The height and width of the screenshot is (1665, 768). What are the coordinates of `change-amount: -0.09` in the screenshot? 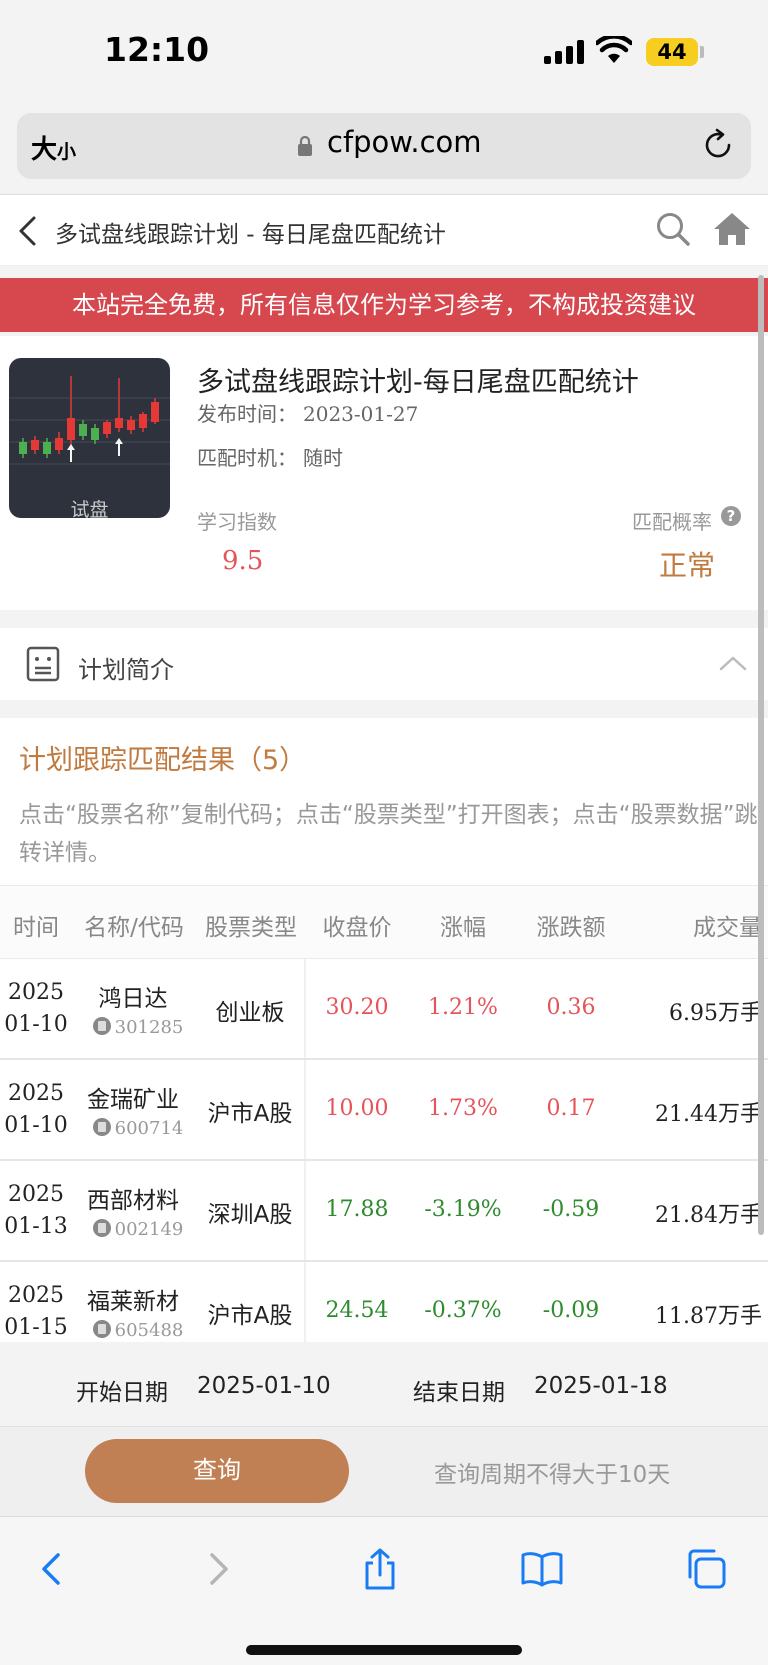 It's located at (571, 1310).